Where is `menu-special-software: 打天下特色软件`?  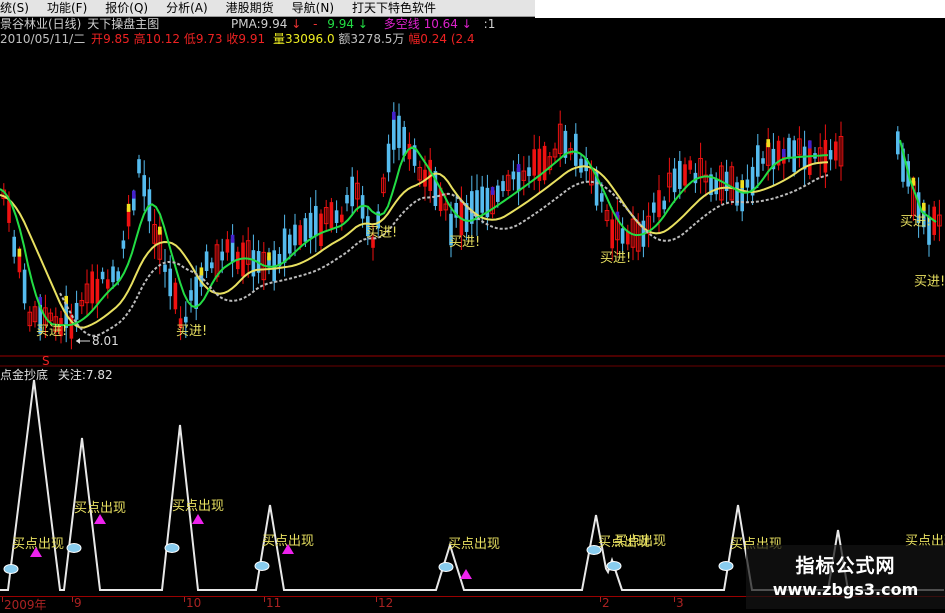
menu-special-software: 打天下特色软件 is located at coordinates (385, 8).